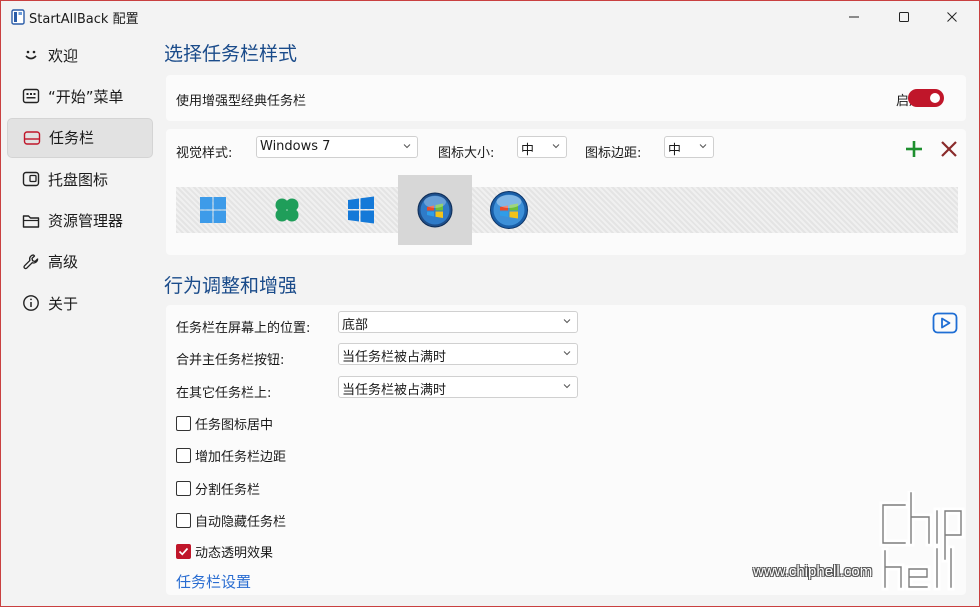 The width and height of the screenshot is (980, 607). What do you see at coordinates (63, 55) in the screenshot?
I see `sidebar-item-label: 欢迎` at bounding box center [63, 55].